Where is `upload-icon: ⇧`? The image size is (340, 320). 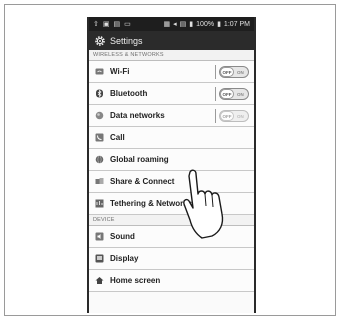
upload-icon: ⇧ is located at coordinates (96, 24).